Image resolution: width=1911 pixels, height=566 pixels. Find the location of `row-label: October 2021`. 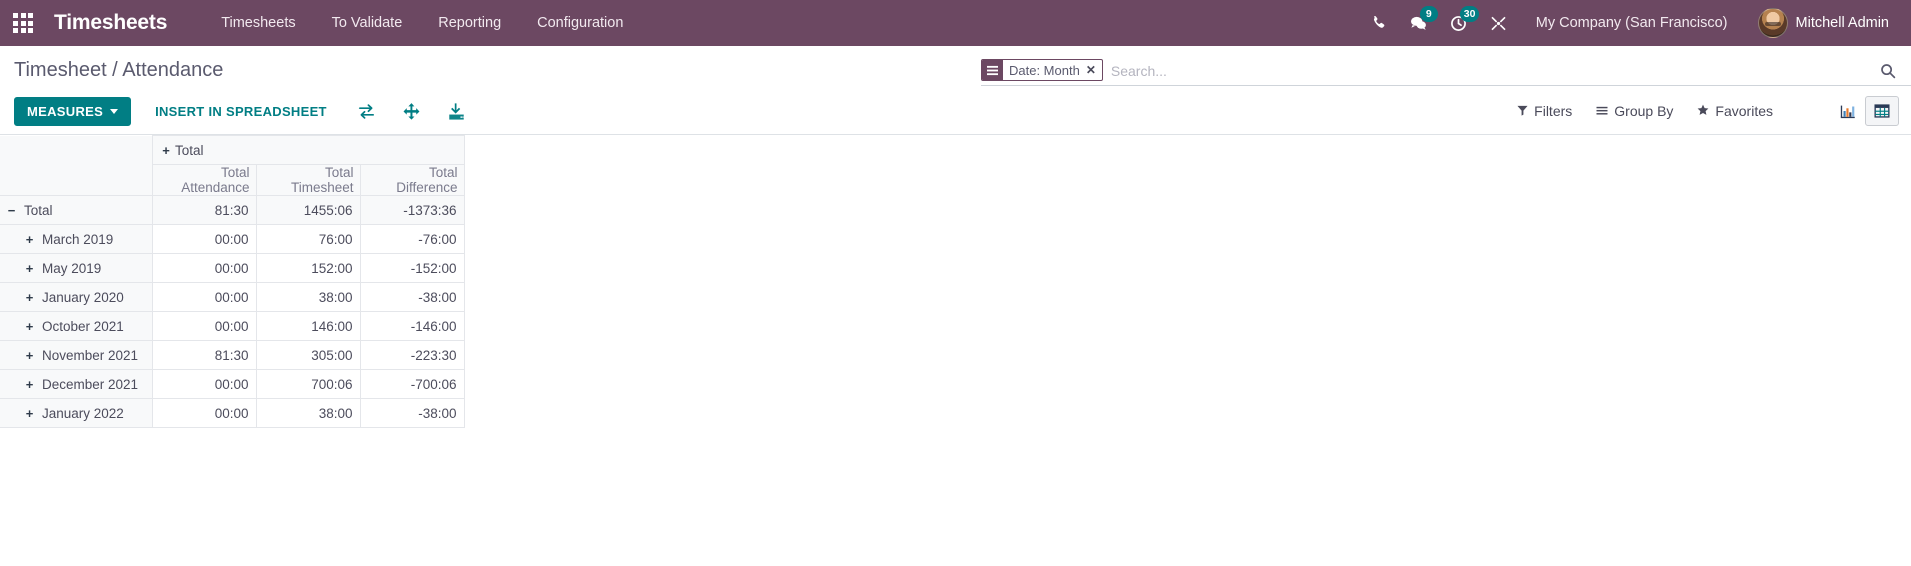

row-label: October 2021 is located at coordinates (83, 326).